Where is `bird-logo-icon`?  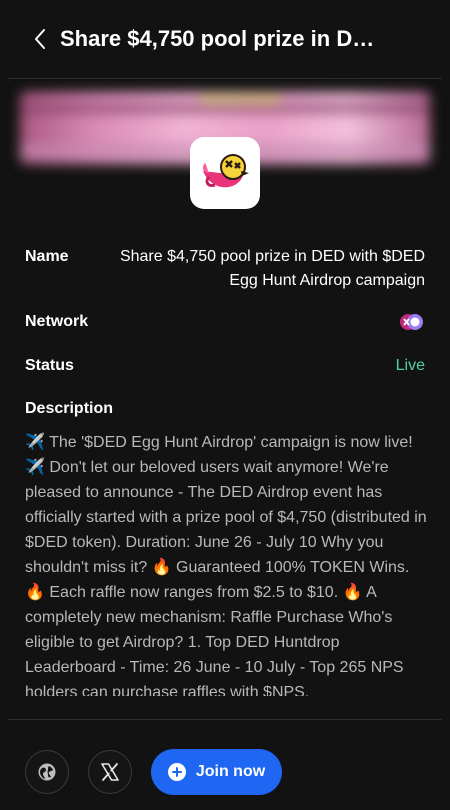 bird-logo-icon is located at coordinates (225, 171).